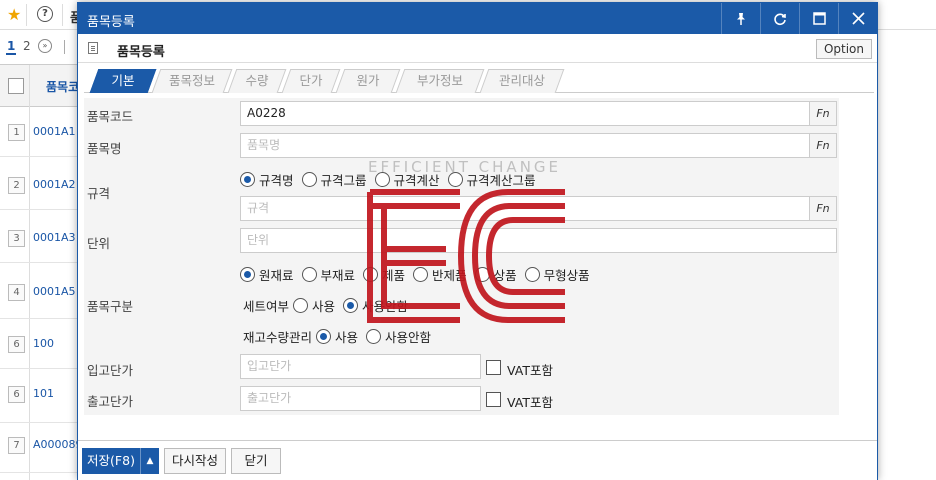 The height and width of the screenshot is (480, 936). What do you see at coordinates (257, 81) in the screenshot?
I see `tab-quantity: 수량` at bounding box center [257, 81].